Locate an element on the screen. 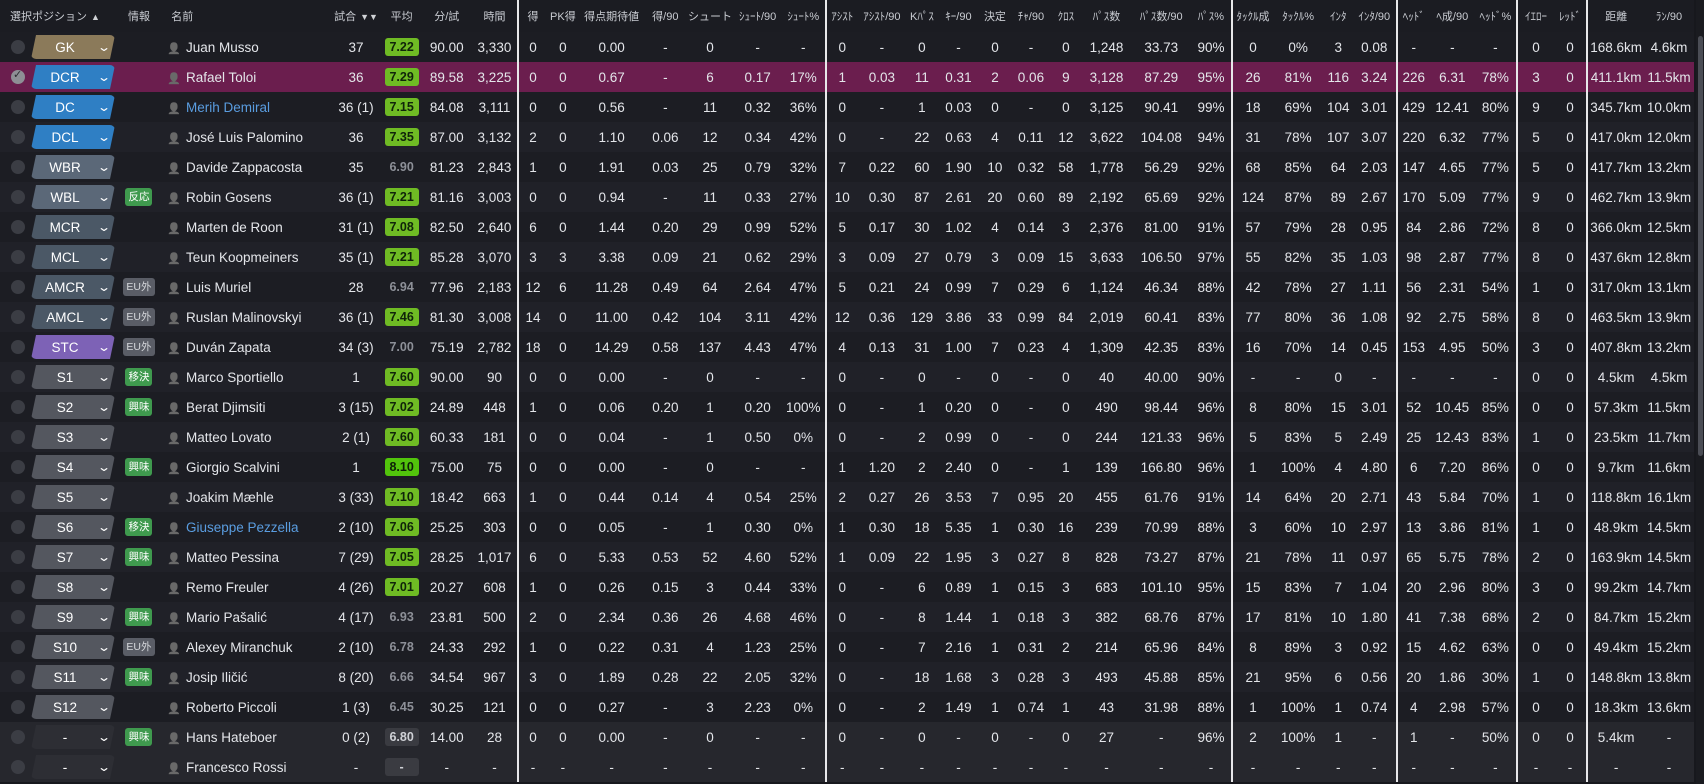  player-name-cell: 👤 Berat Djimsiti is located at coordinates (245, 407).